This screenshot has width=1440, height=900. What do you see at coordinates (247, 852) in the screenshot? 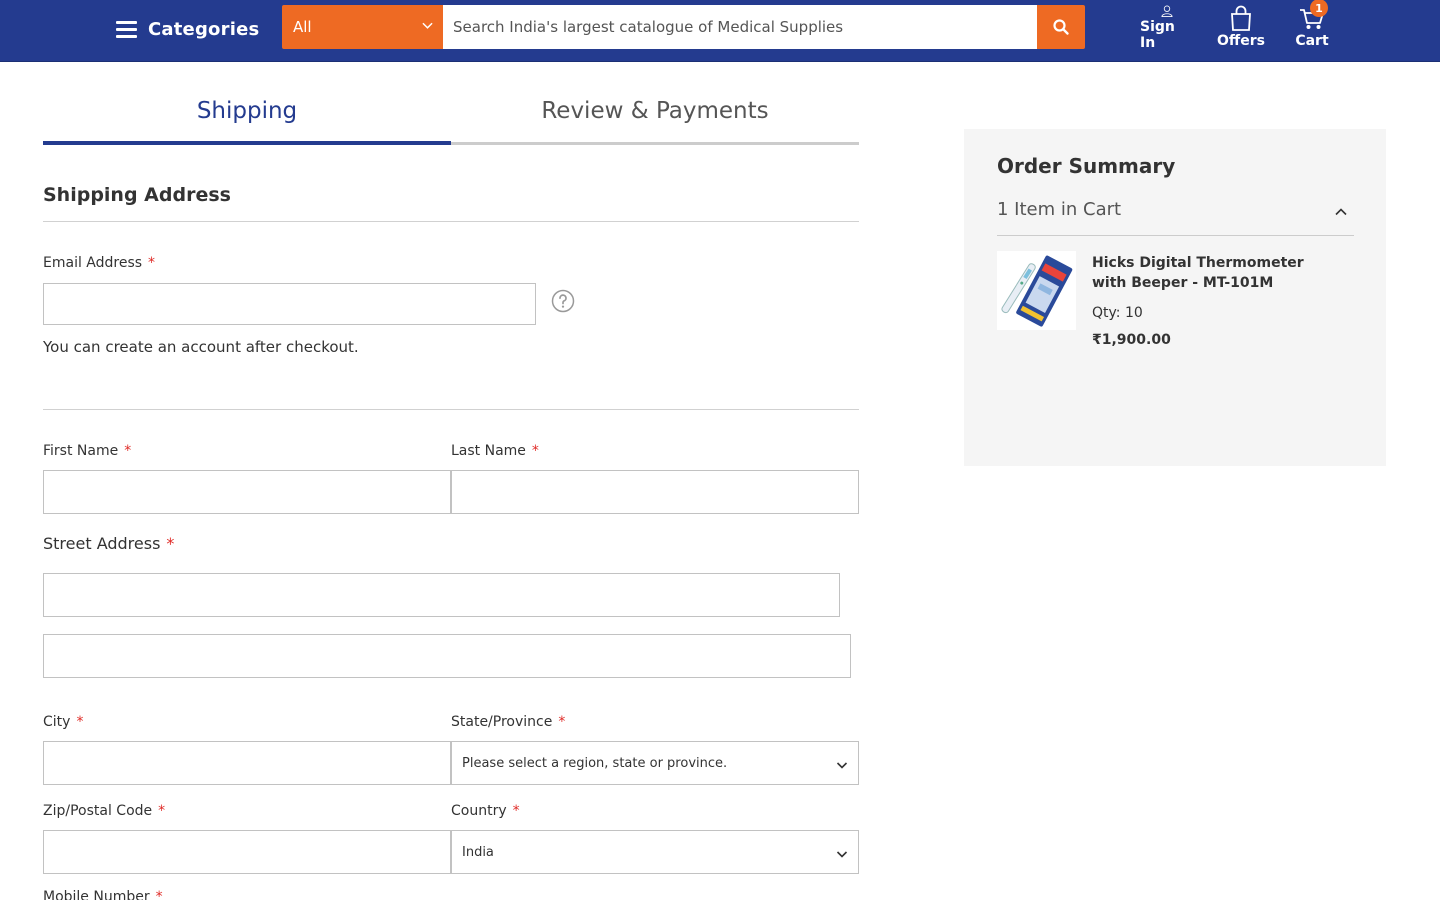
I see `zip-field` at bounding box center [247, 852].